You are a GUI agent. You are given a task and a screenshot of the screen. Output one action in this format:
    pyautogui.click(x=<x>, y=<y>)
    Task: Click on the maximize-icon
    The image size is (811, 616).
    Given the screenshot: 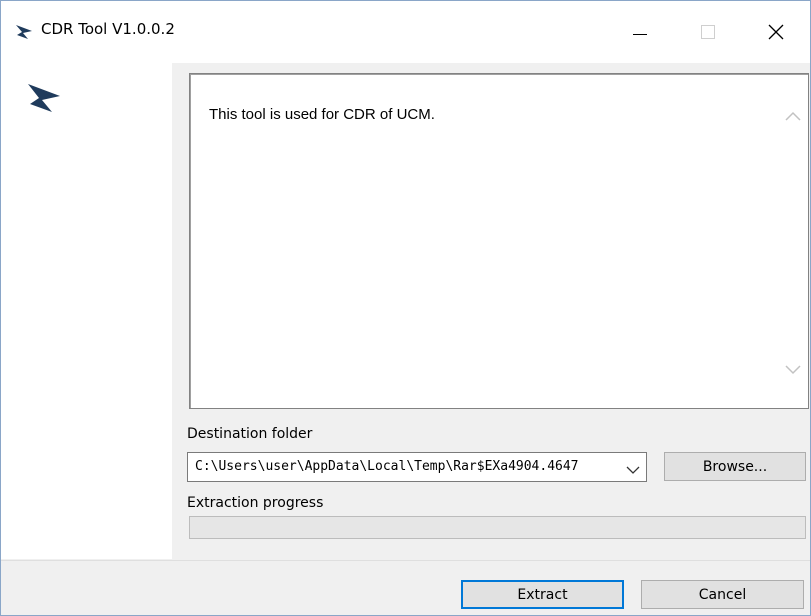 What is the action you would take?
    pyautogui.click(x=708, y=32)
    